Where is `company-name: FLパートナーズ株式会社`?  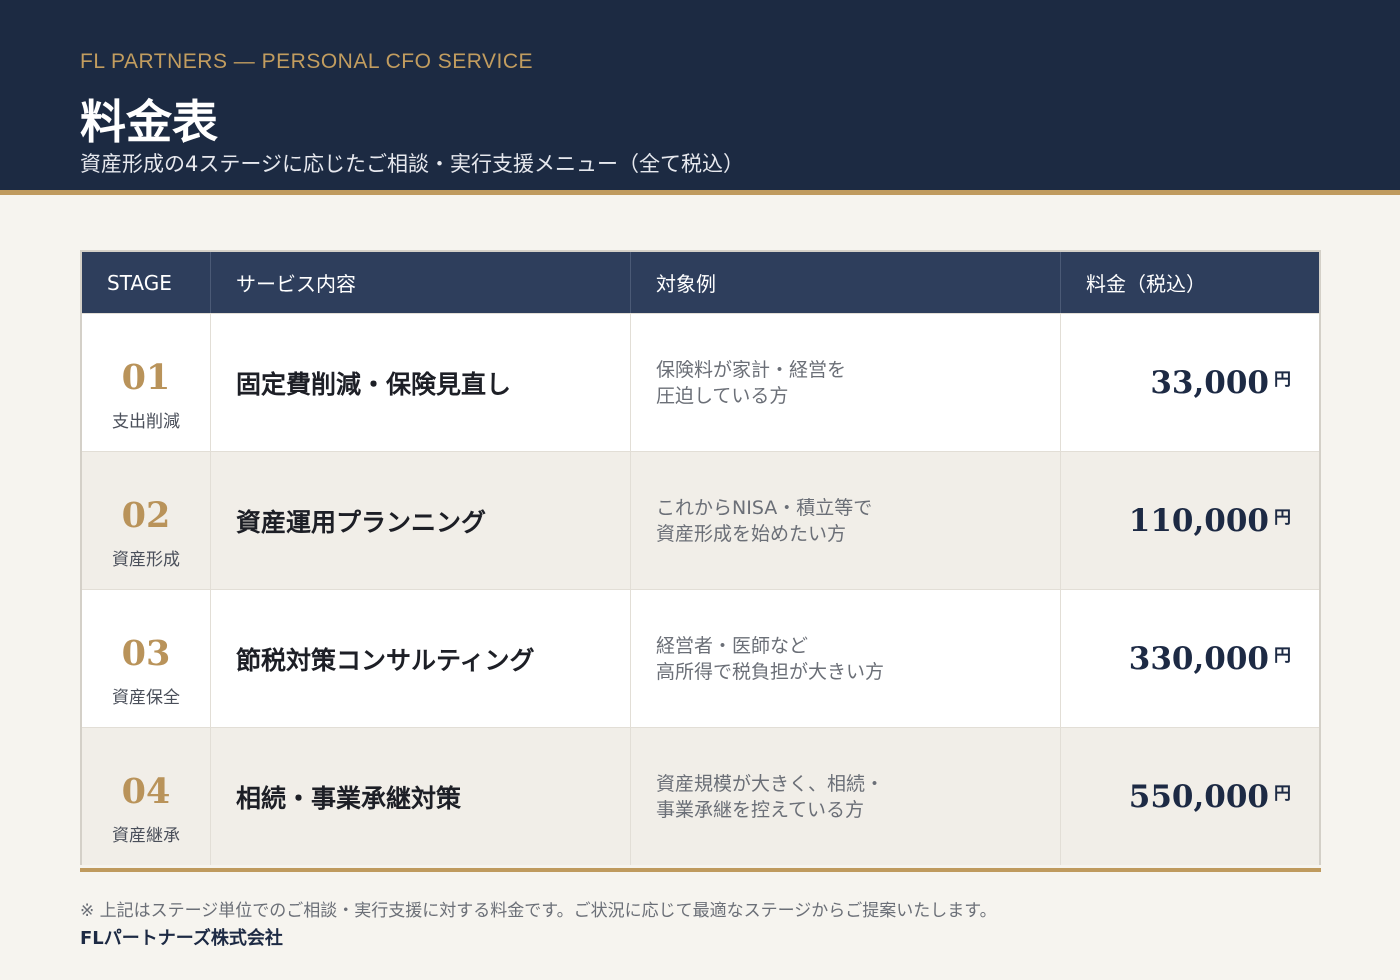 company-name: FLパートナーズ株式会社 is located at coordinates (181, 938).